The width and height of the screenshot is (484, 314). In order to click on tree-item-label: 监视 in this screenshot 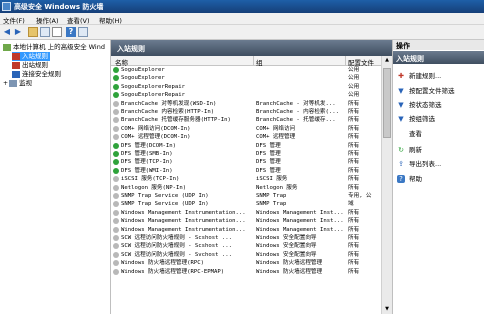, I will do `click(25, 83)`.